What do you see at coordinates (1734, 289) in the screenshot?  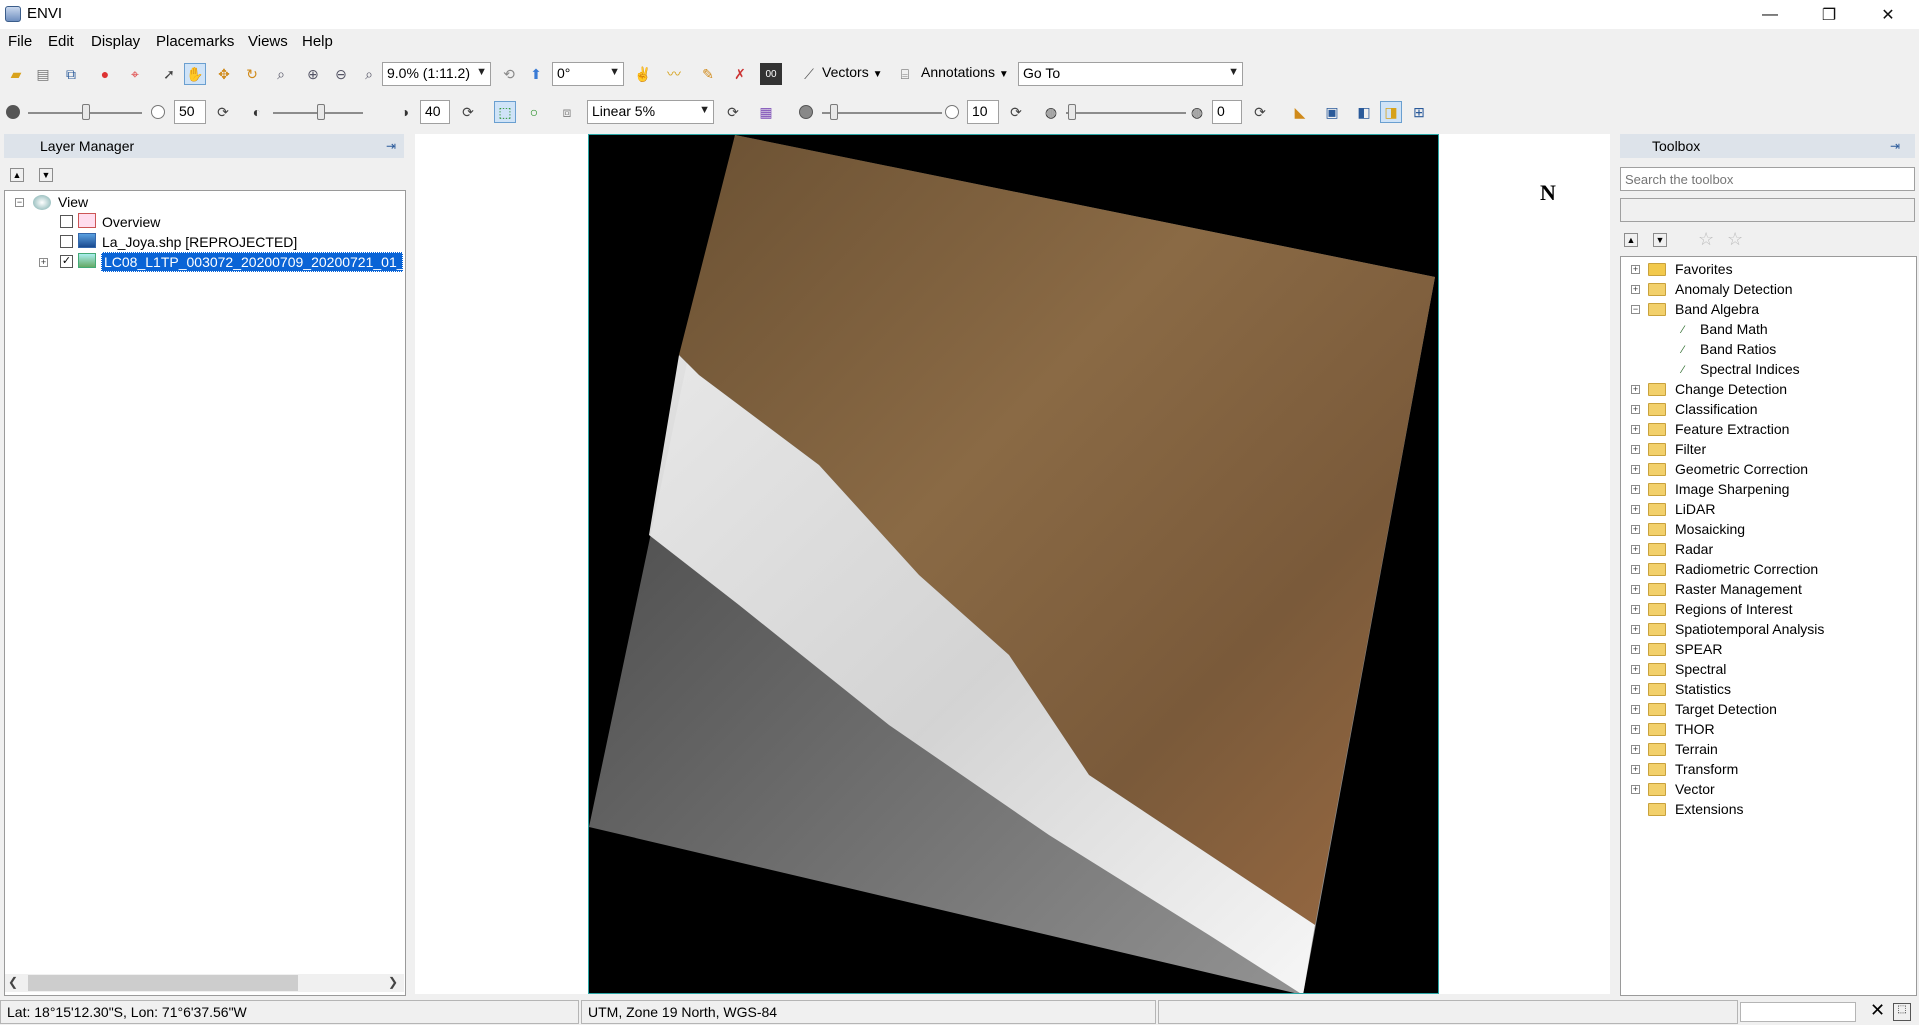 I see `toolbox-folder-anomaly-detection: Anomaly Detection` at bounding box center [1734, 289].